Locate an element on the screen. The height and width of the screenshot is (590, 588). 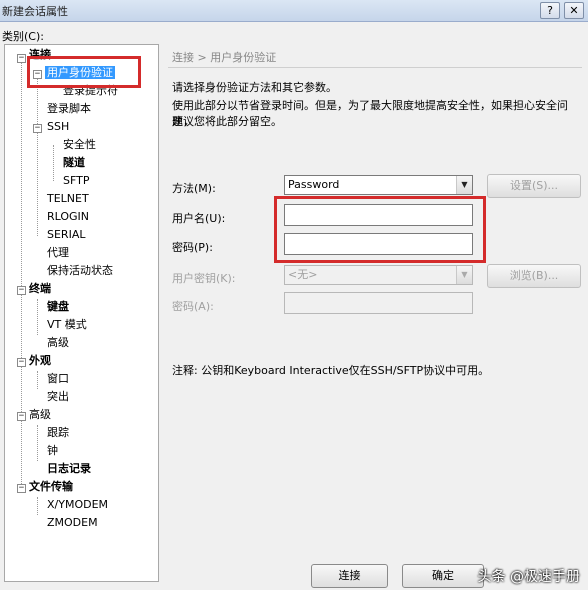
watermark-text: 头条 @极速手册 is located at coordinates (528, 577).